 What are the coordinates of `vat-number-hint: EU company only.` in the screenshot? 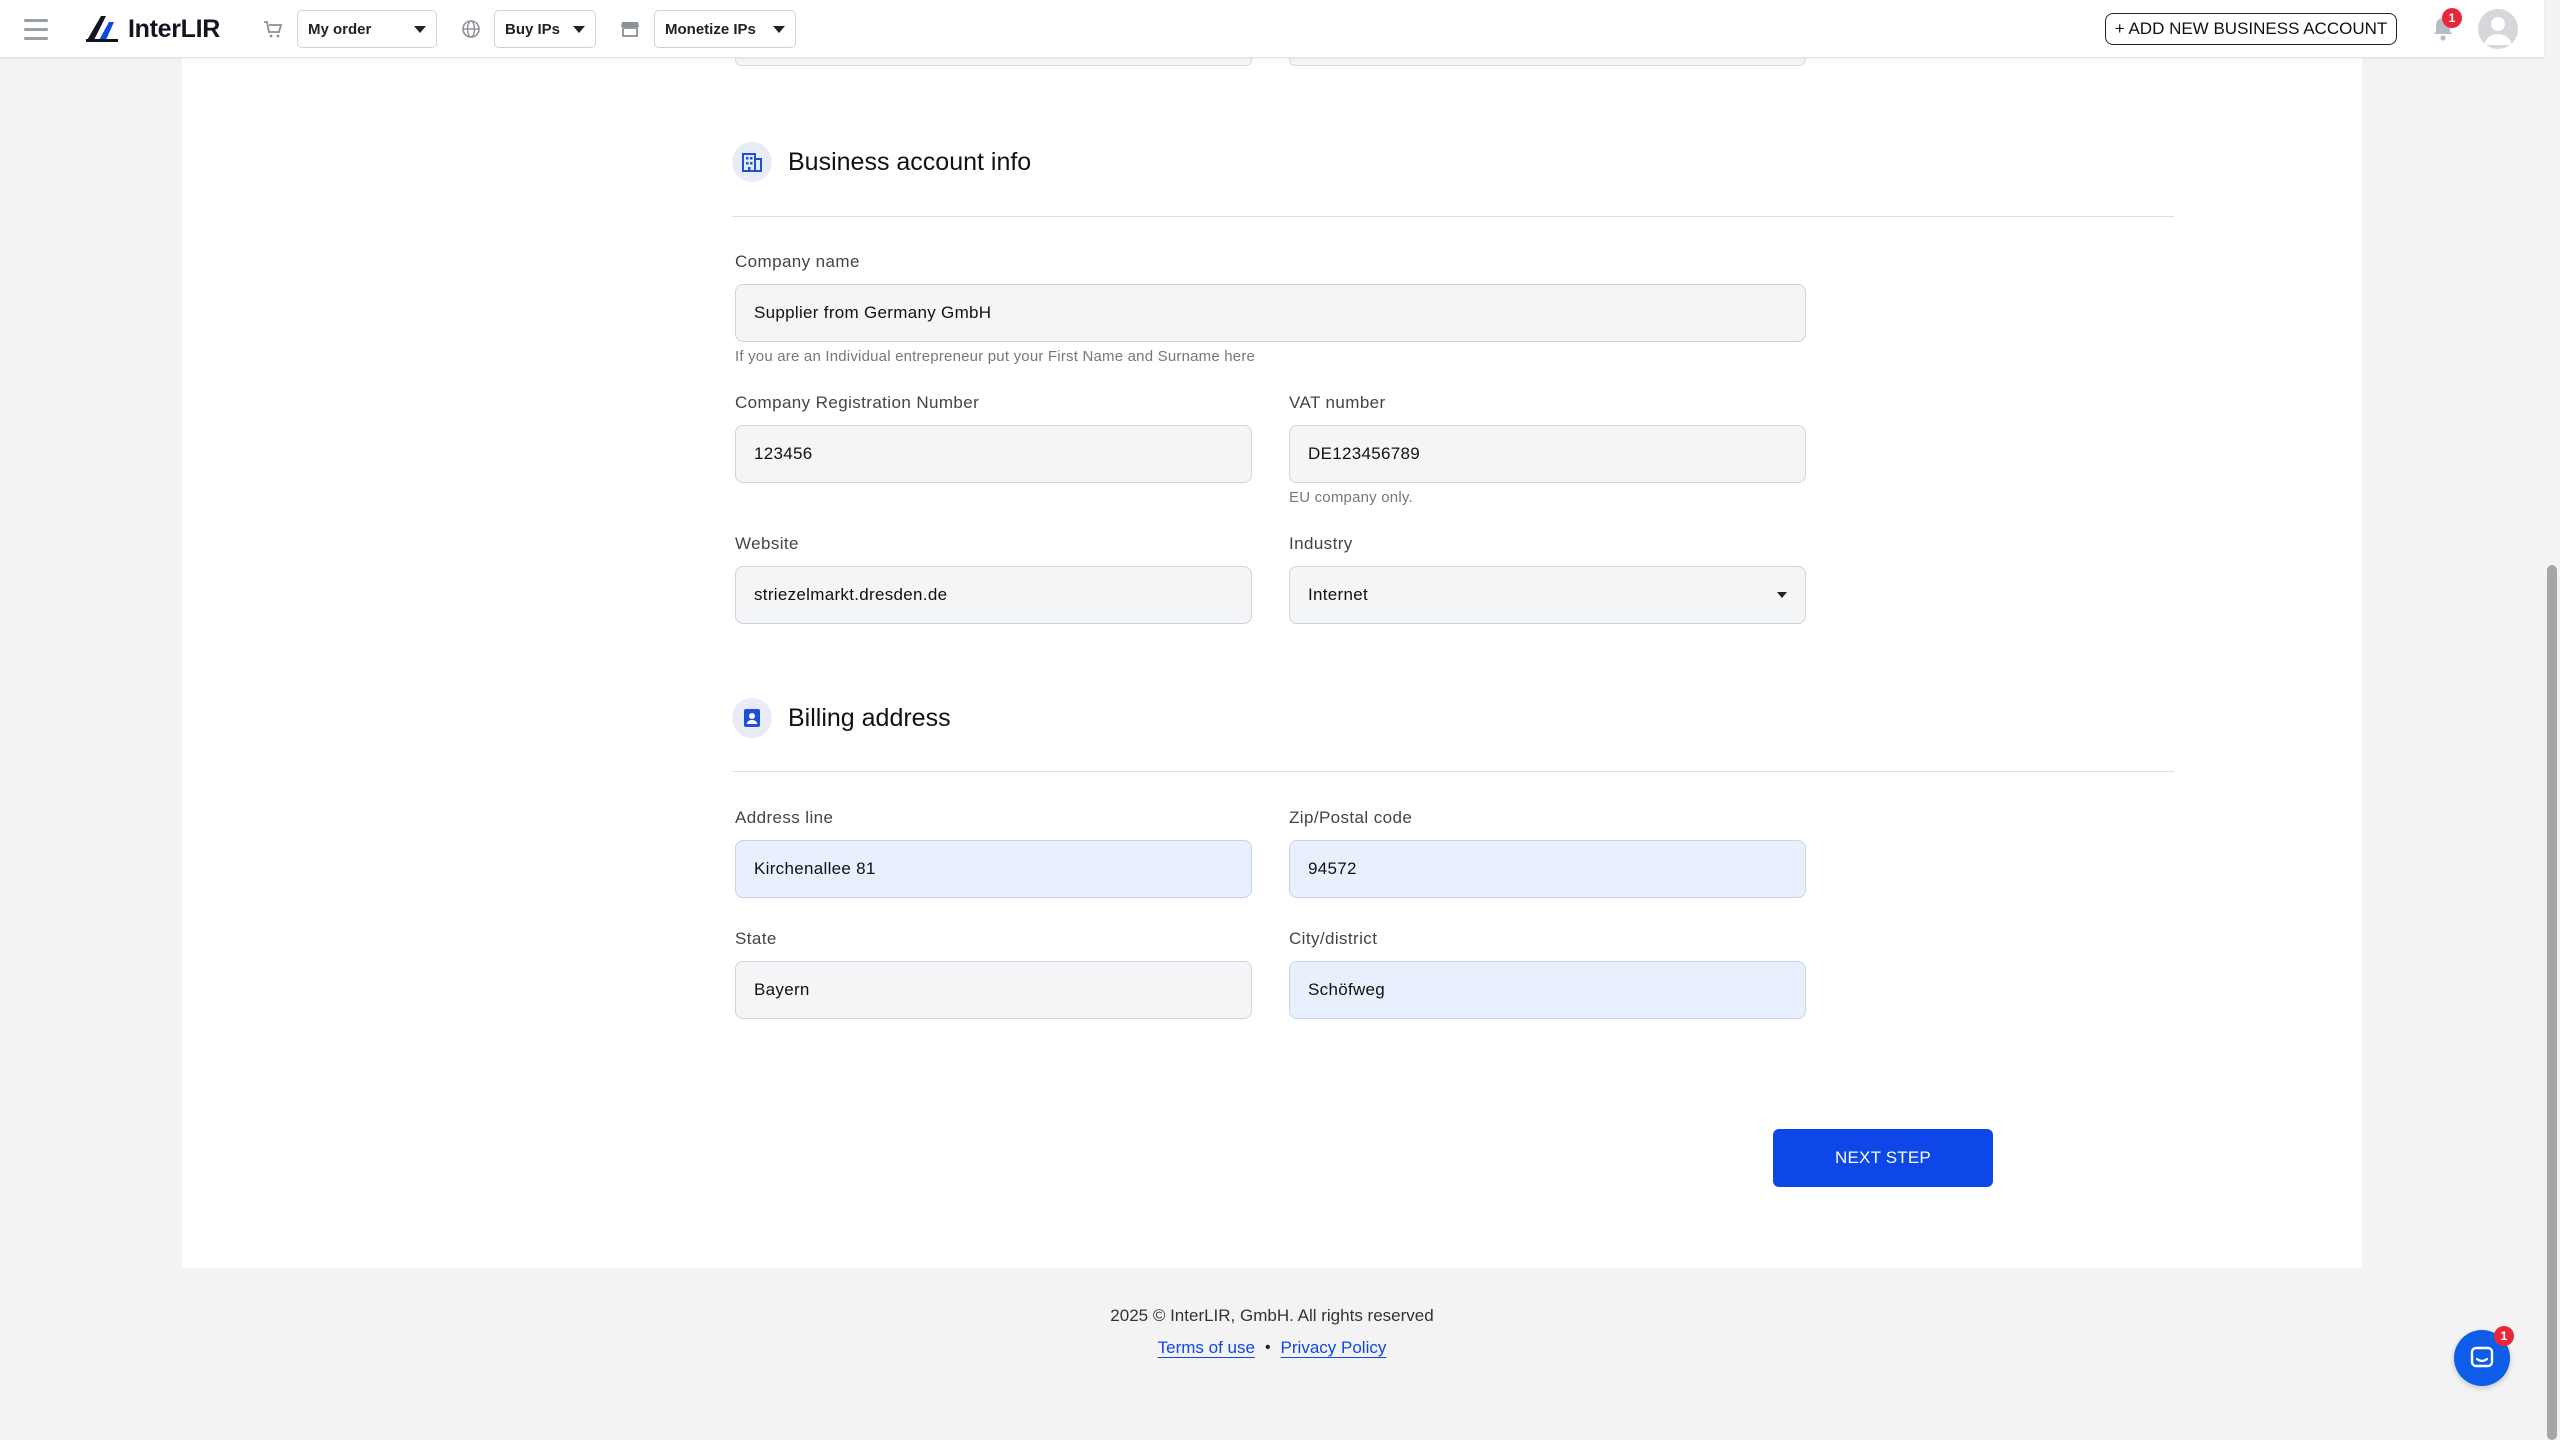 It's located at (1351, 497).